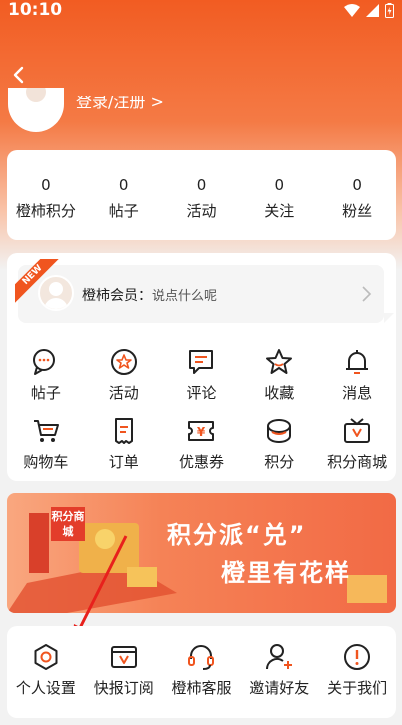 The image size is (402, 725). What do you see at coordinates (120, 103) in the screenshot?
I see `login-register-link: 登录/注册 >` at bounding box center [120, 103].